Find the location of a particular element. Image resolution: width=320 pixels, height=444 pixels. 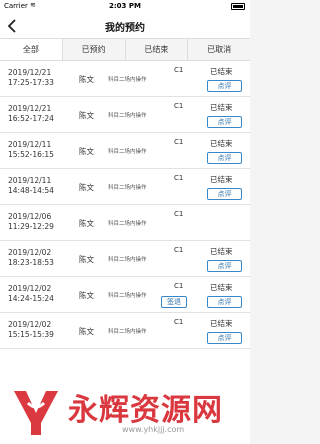

appointment-datetime: 2019/12/02 18:23-18:53 is located at coordinates (43, 258).